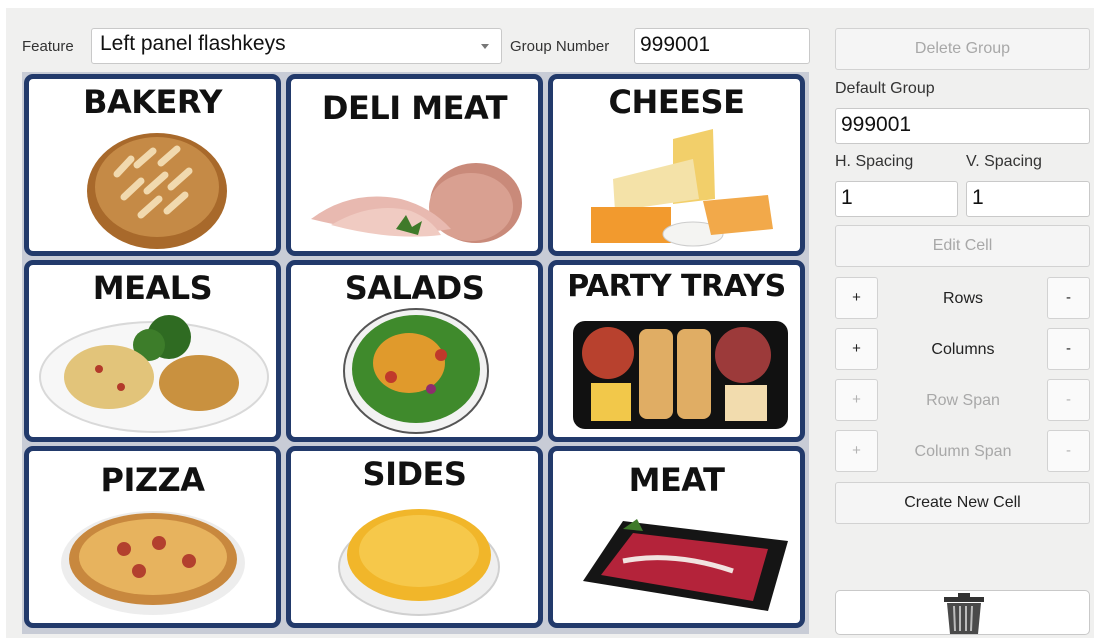  What do you see at coordinates (153, 563) in the screenshot?
I see `pizza-image` at bounding box center [153, 563].